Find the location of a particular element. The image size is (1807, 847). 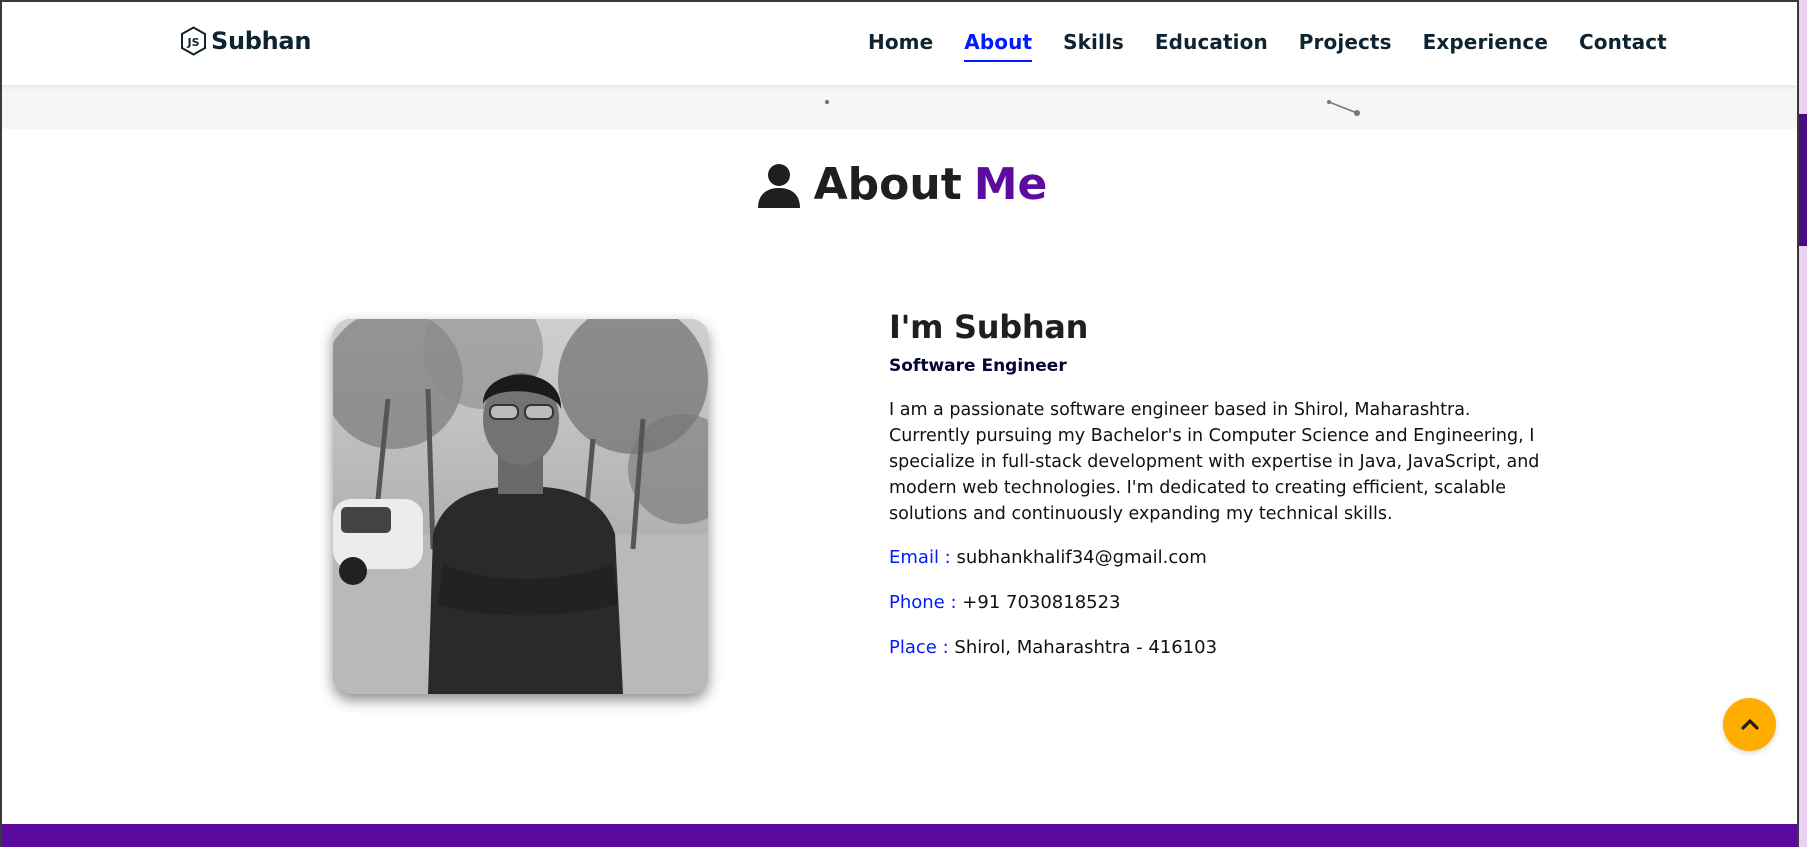

brand-logo: JS Subhan is located at coordinates (245, 41).